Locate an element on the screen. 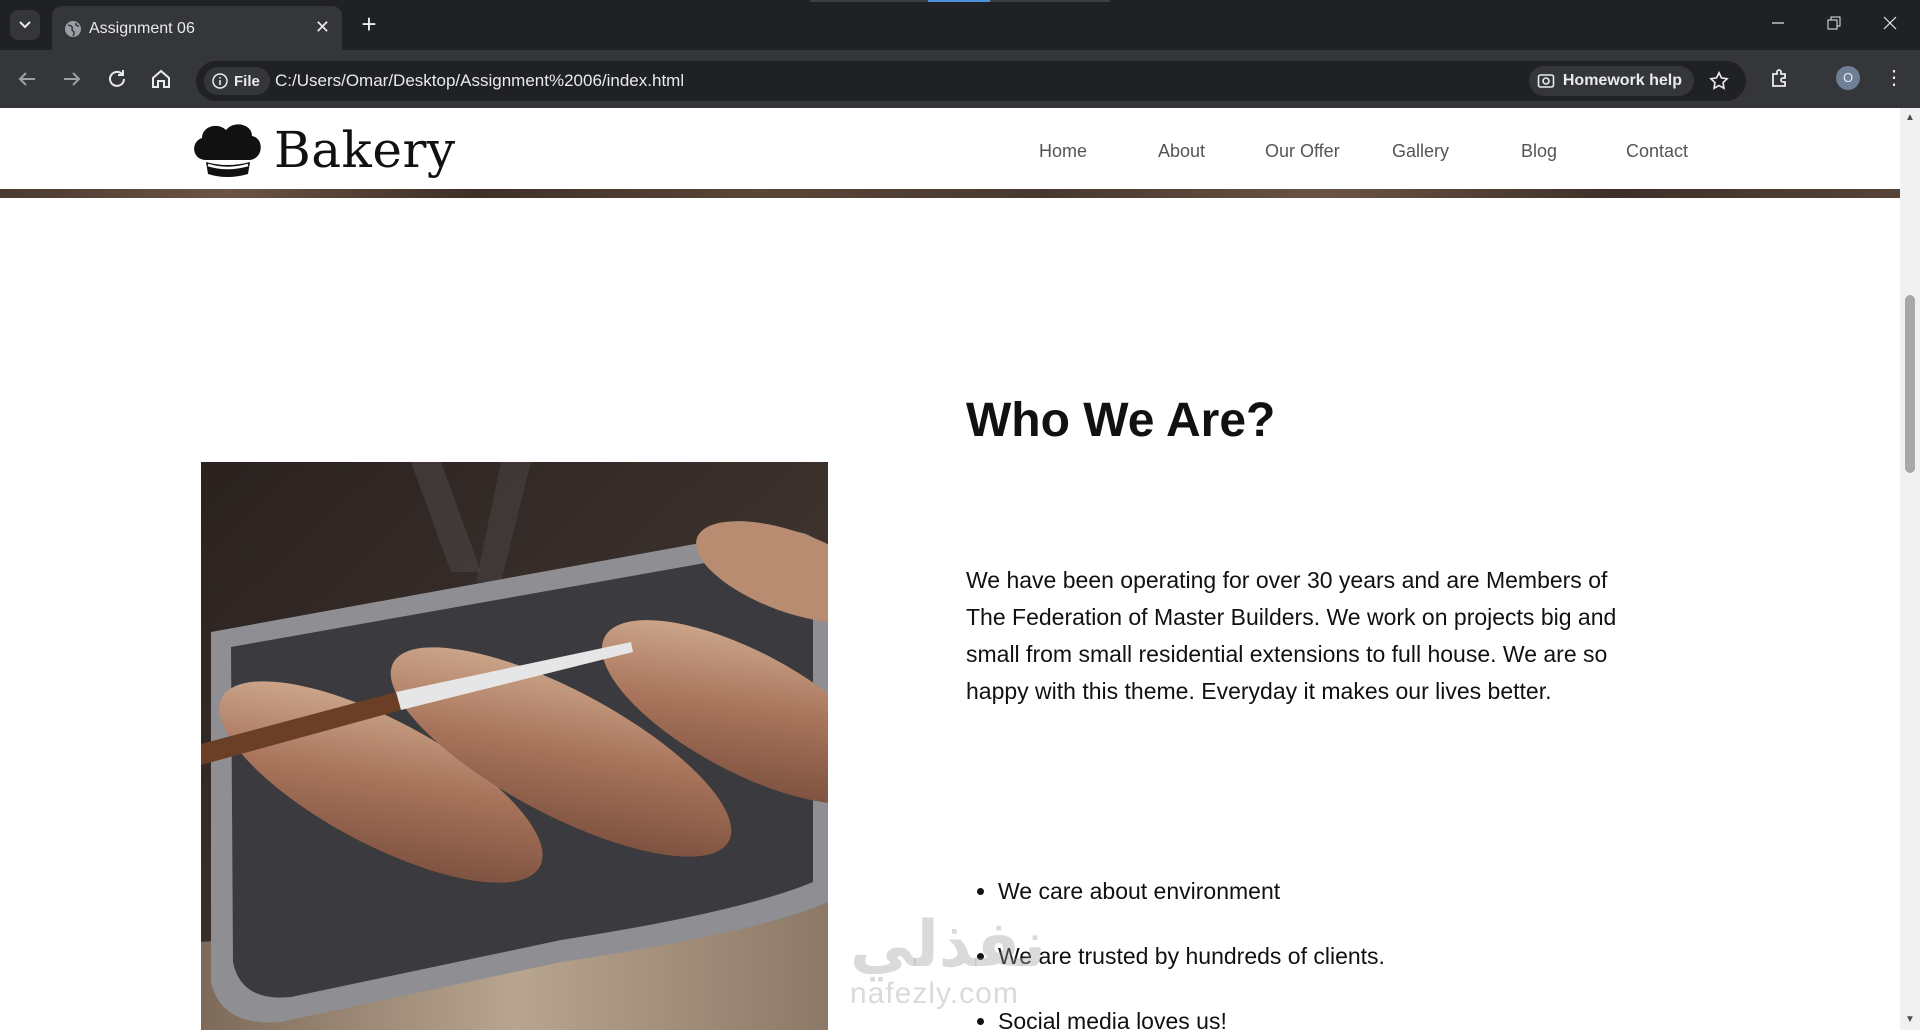 The width and height of the screenshot is (1920, 1030). home-icon is located at coordinates (161, 79).